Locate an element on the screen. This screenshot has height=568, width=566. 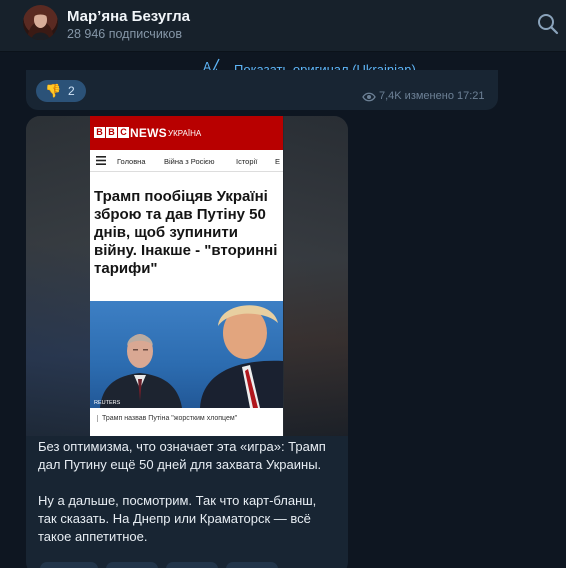
message-meta: 7,4K изменено 17:21 is located at coordinates (432, 96).